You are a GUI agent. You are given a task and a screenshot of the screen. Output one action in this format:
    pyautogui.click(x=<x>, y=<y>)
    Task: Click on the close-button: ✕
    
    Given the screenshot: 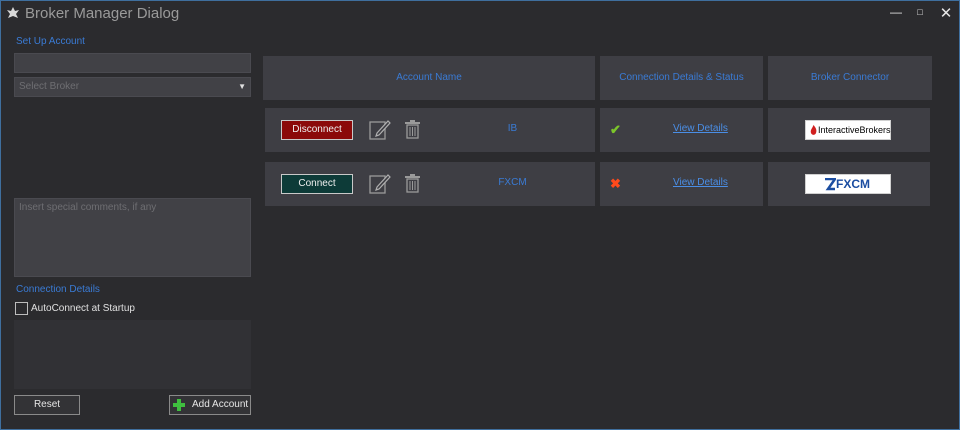 What is the action you would take?
    pyautogui.click(x=946, y=13)
    